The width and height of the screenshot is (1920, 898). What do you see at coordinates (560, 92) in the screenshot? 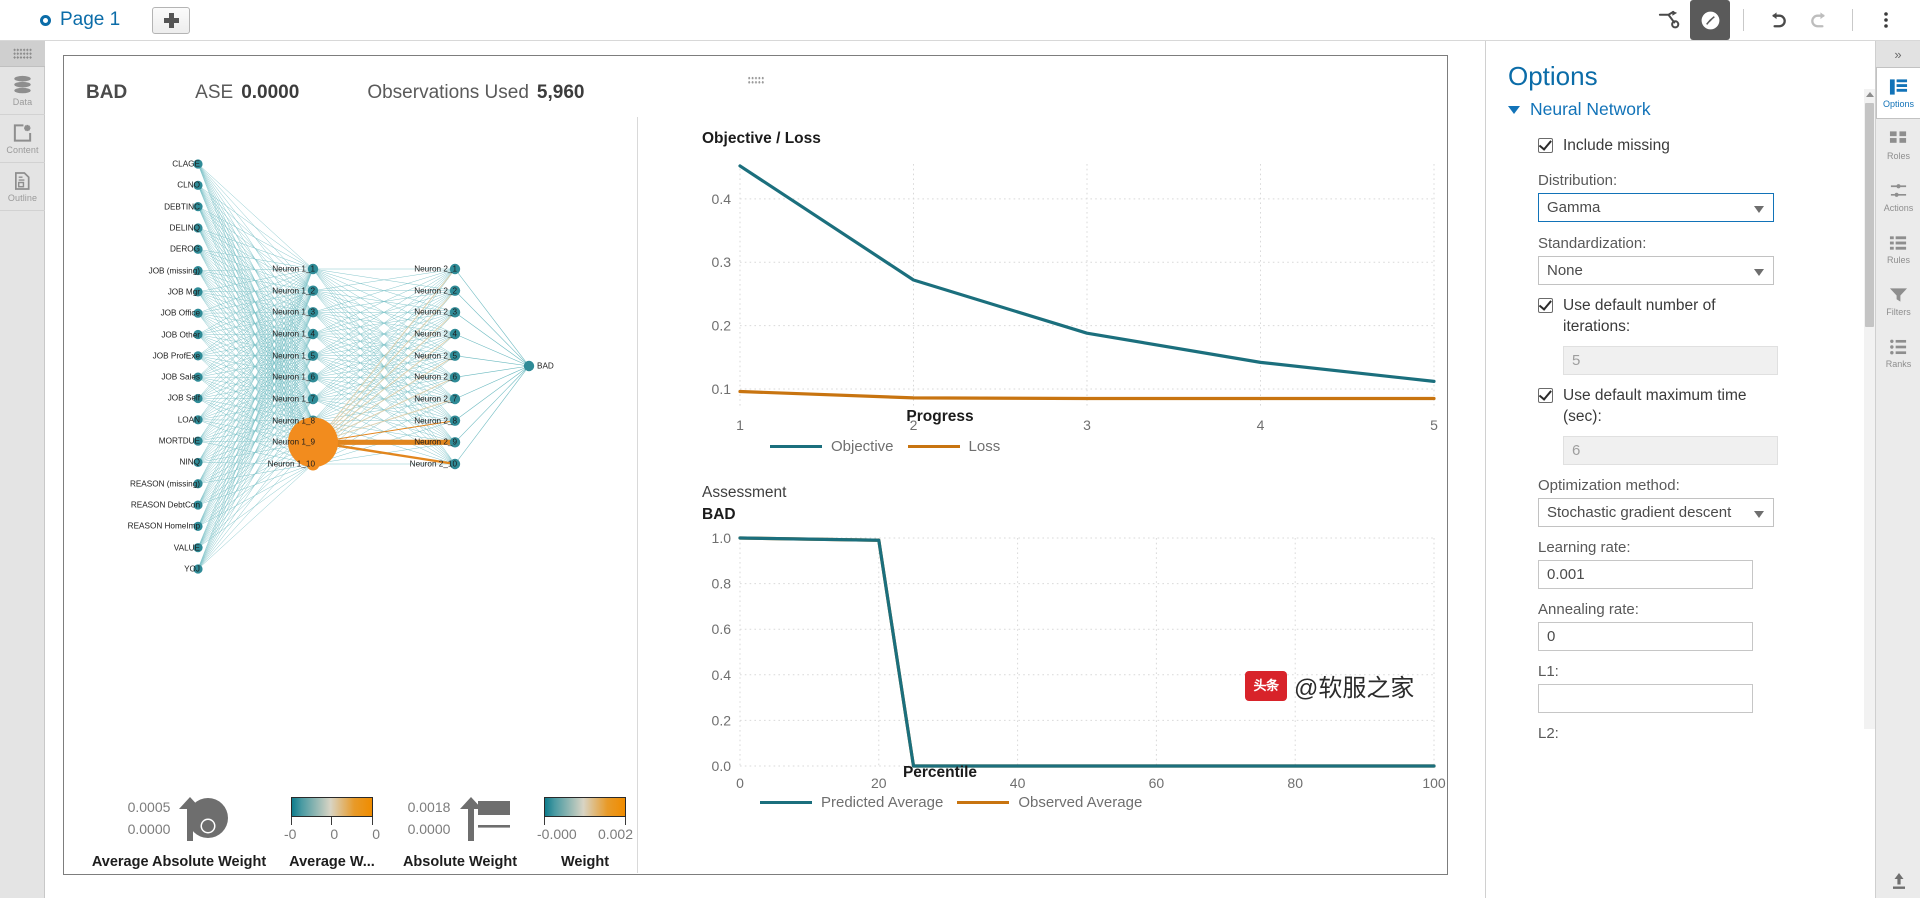
I see `summary-obs-value: 5,960` at bounding box center [560, 92].